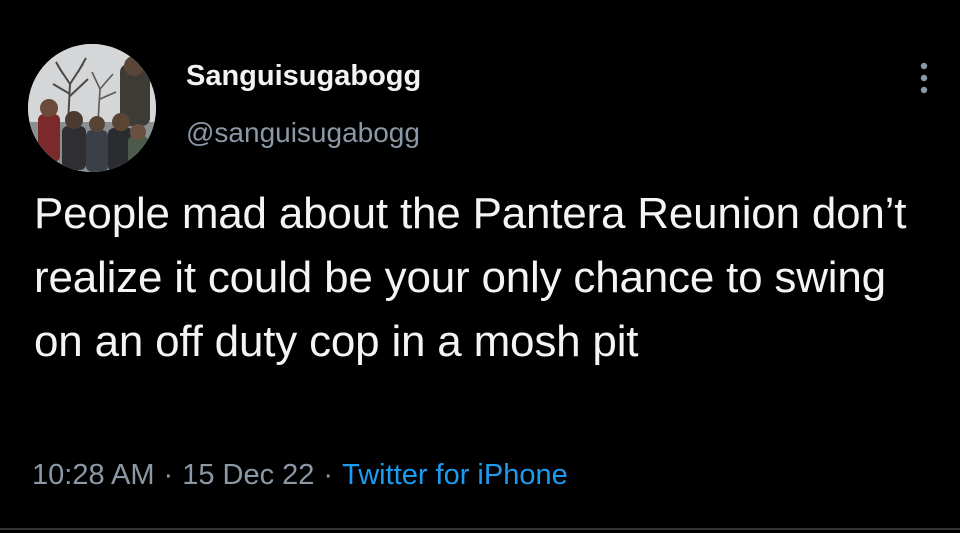 The height and width of the screenshot is (533, 960). Describe the element at coordinates (248, 475) in the screenshot. I see `tweet-date: 15 Dec 22` at that location.